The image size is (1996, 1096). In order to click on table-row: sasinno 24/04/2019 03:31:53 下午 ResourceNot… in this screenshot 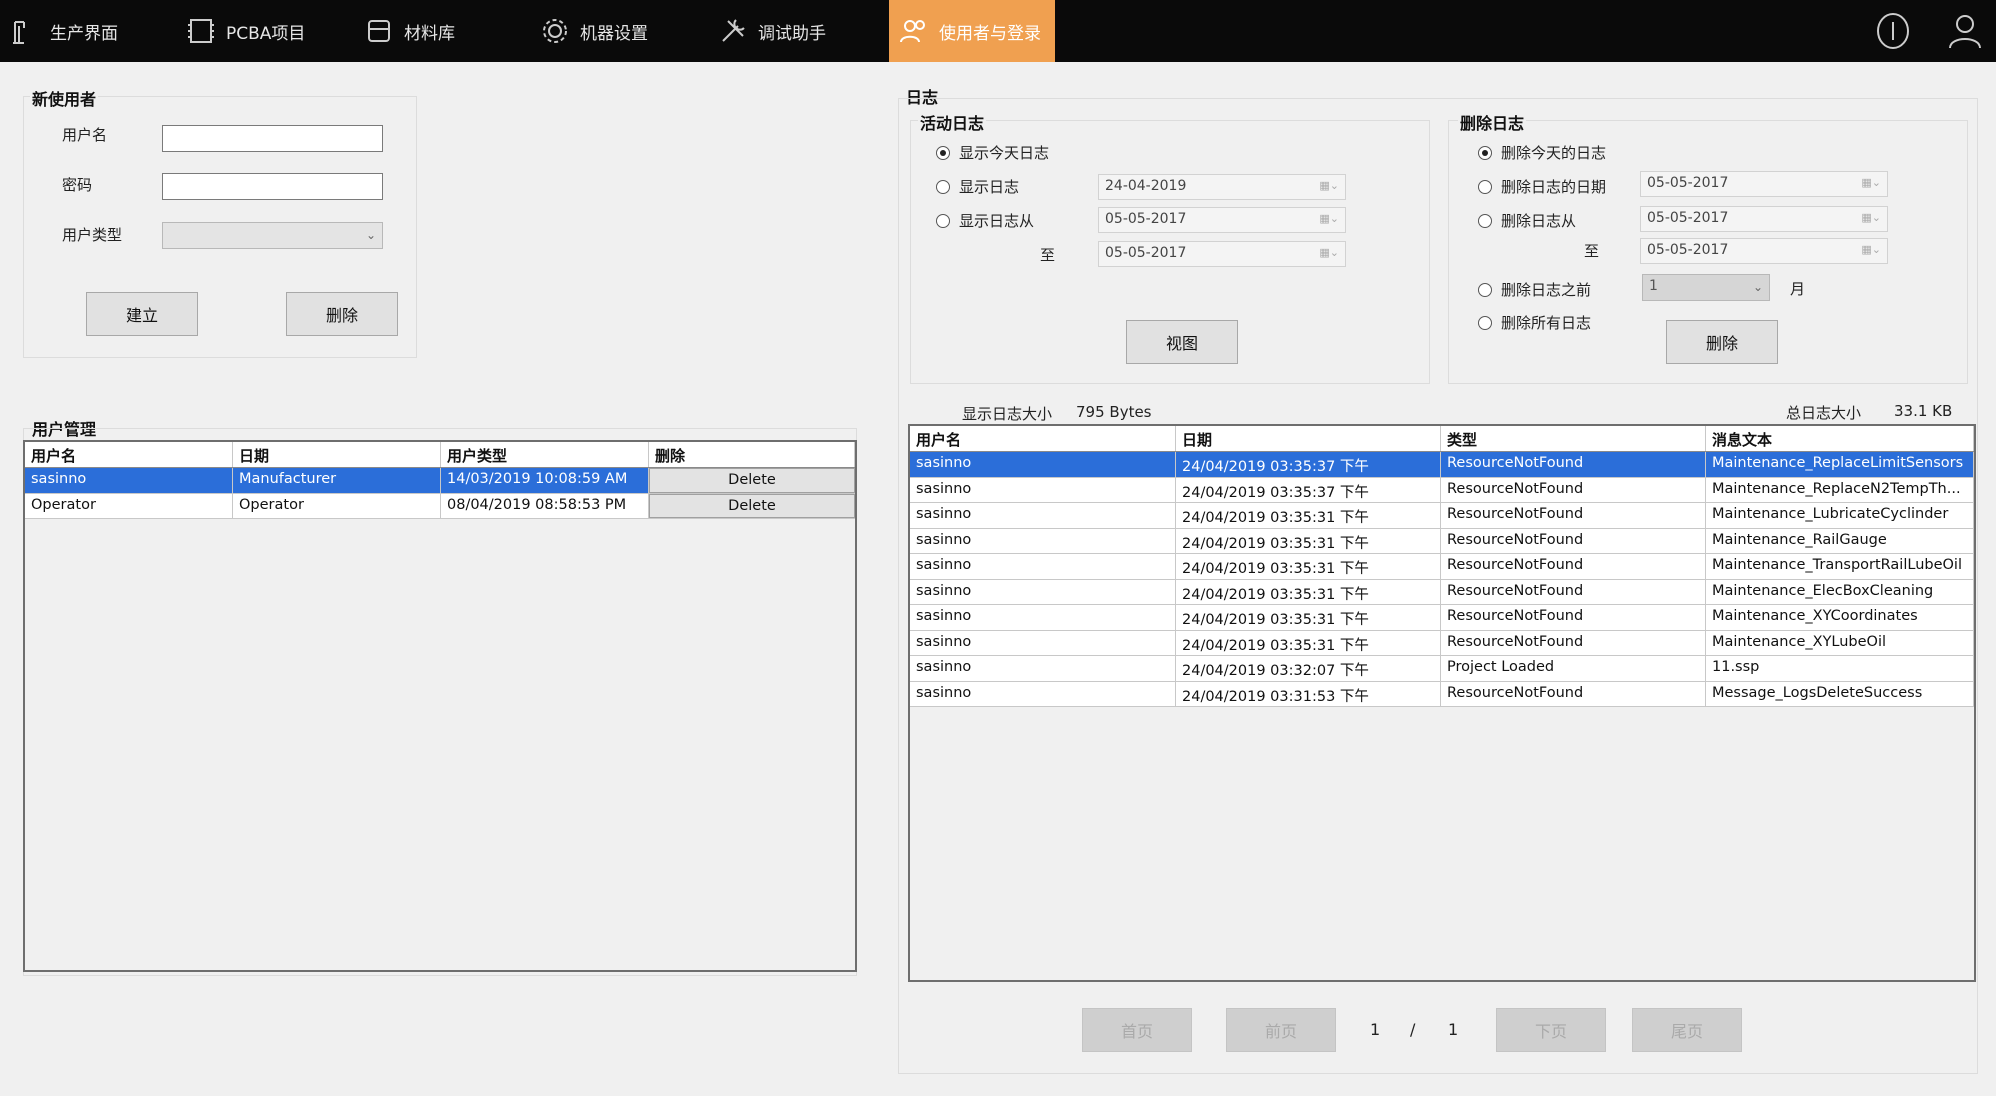, I will do `click(1442, 694)`.